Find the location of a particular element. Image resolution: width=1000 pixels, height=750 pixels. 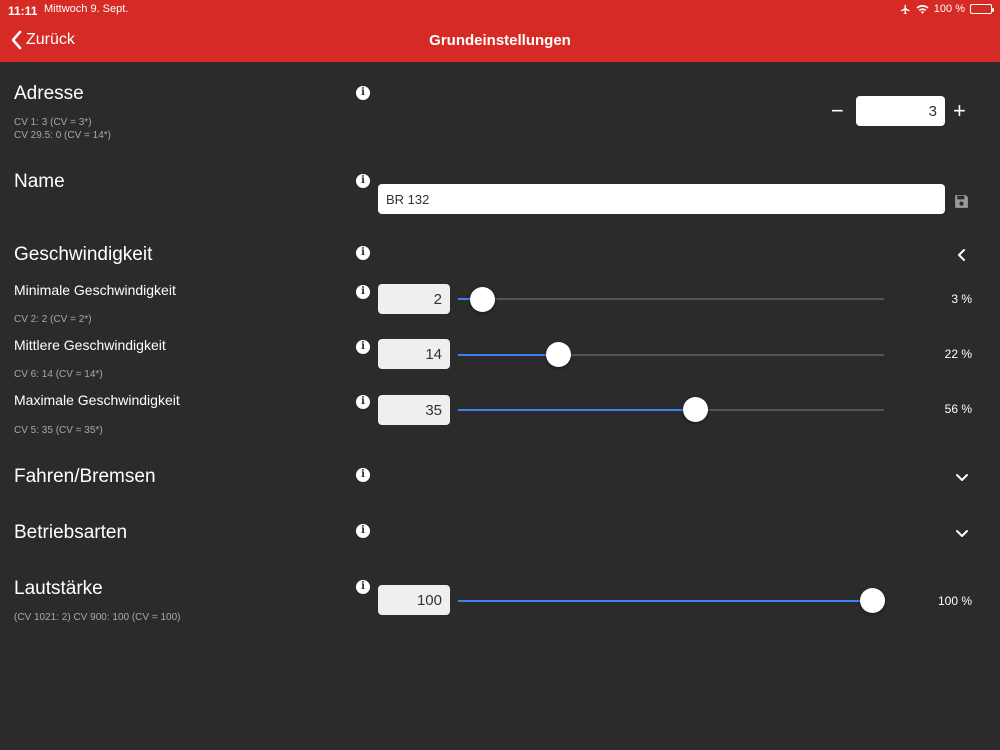

volume-input: 100 is located at coordinates (414, 600).